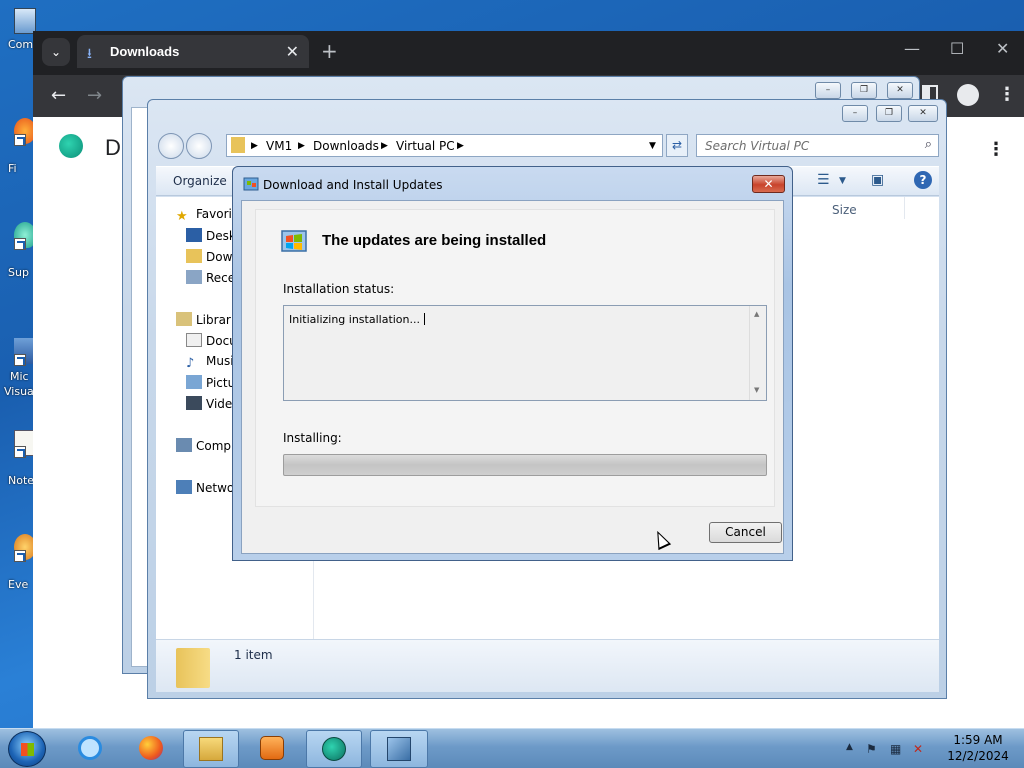 The width and height of the screenshot is (1024, 768). I want to click on refresh-icon: ⇄, so click(677, 145).